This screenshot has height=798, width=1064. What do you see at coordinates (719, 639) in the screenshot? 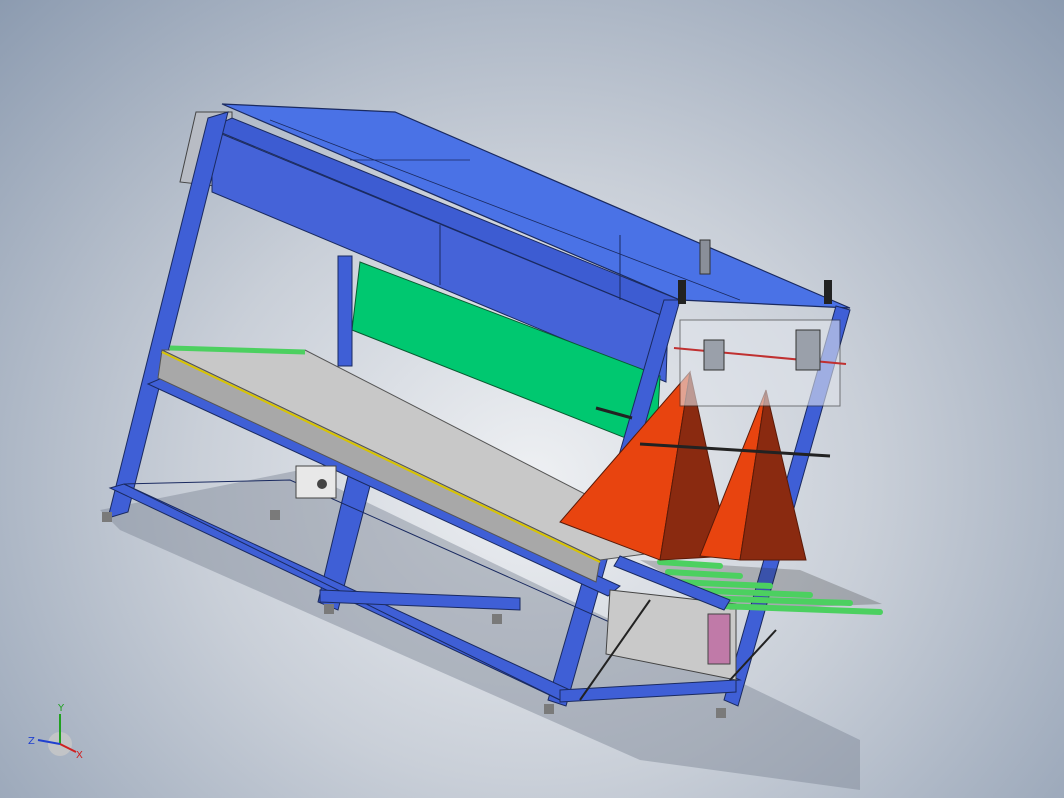
I see `cabinet-panel` at bounding box center [719, 639].